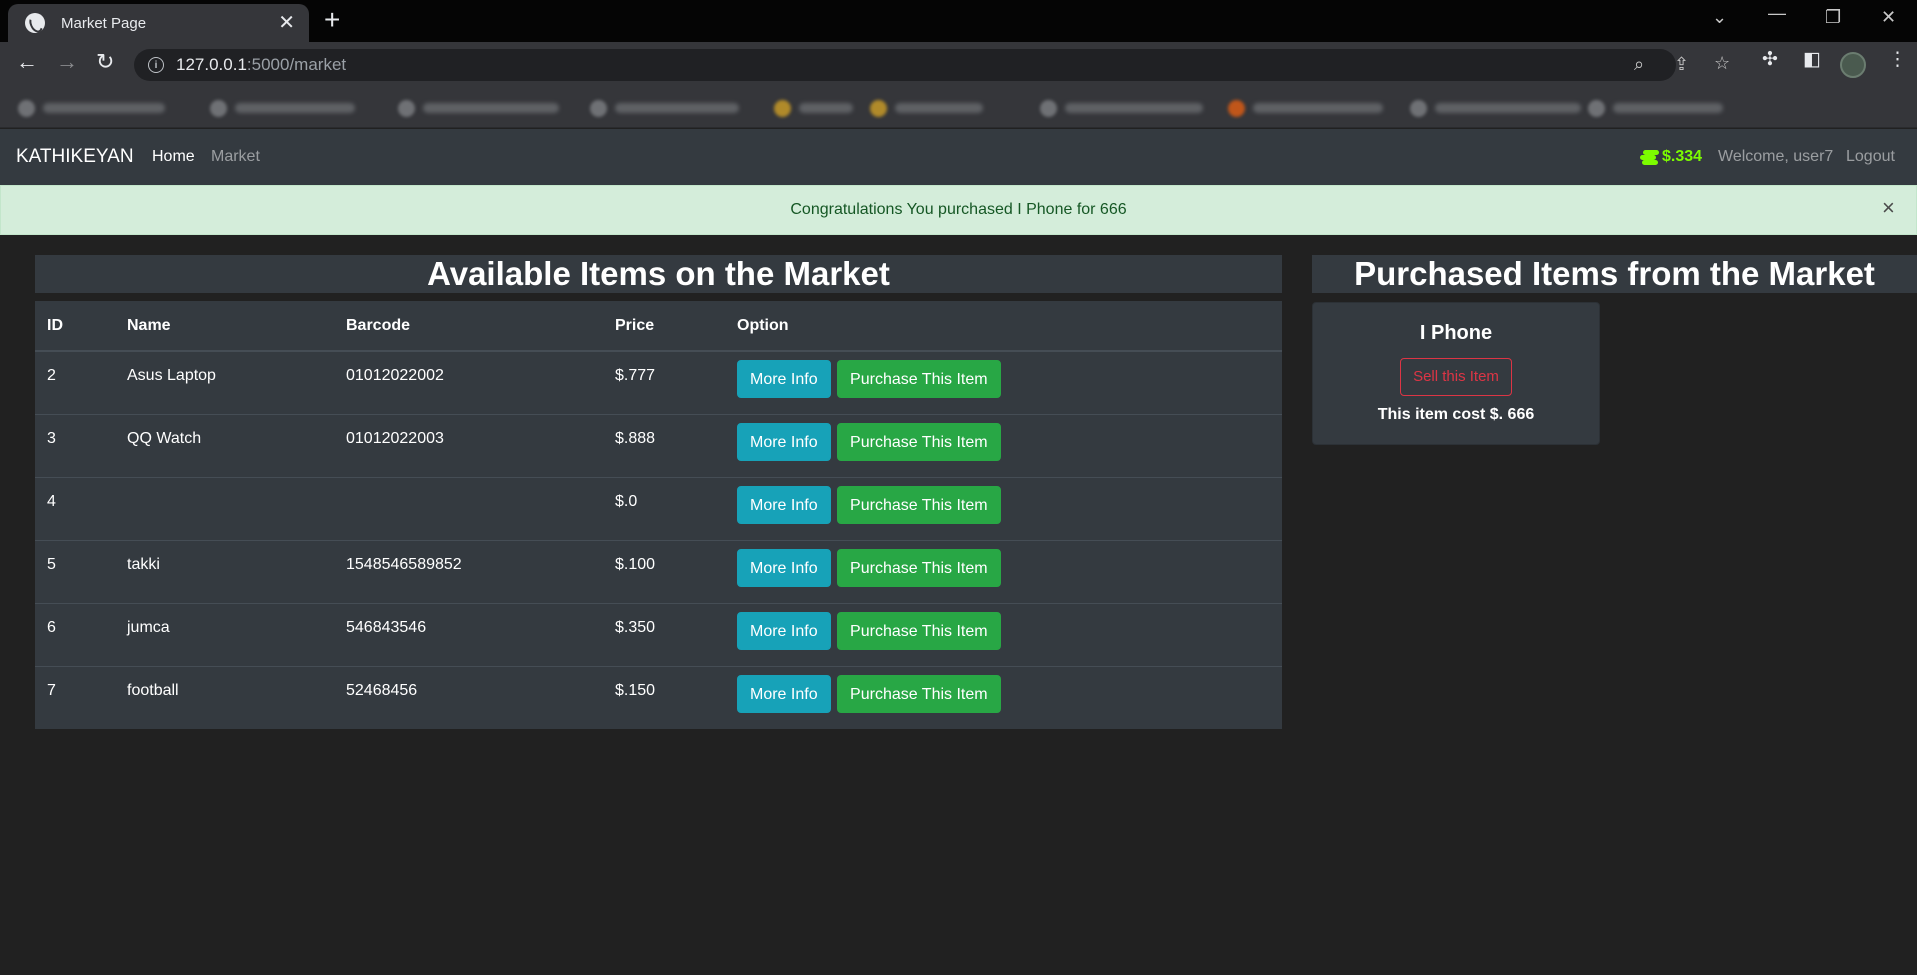 The width and height of the screenshot is (1917, 975). Describe the element at coordinates (1833, 17) in the screenshot. I see `restore-icon: ❐` at that location.